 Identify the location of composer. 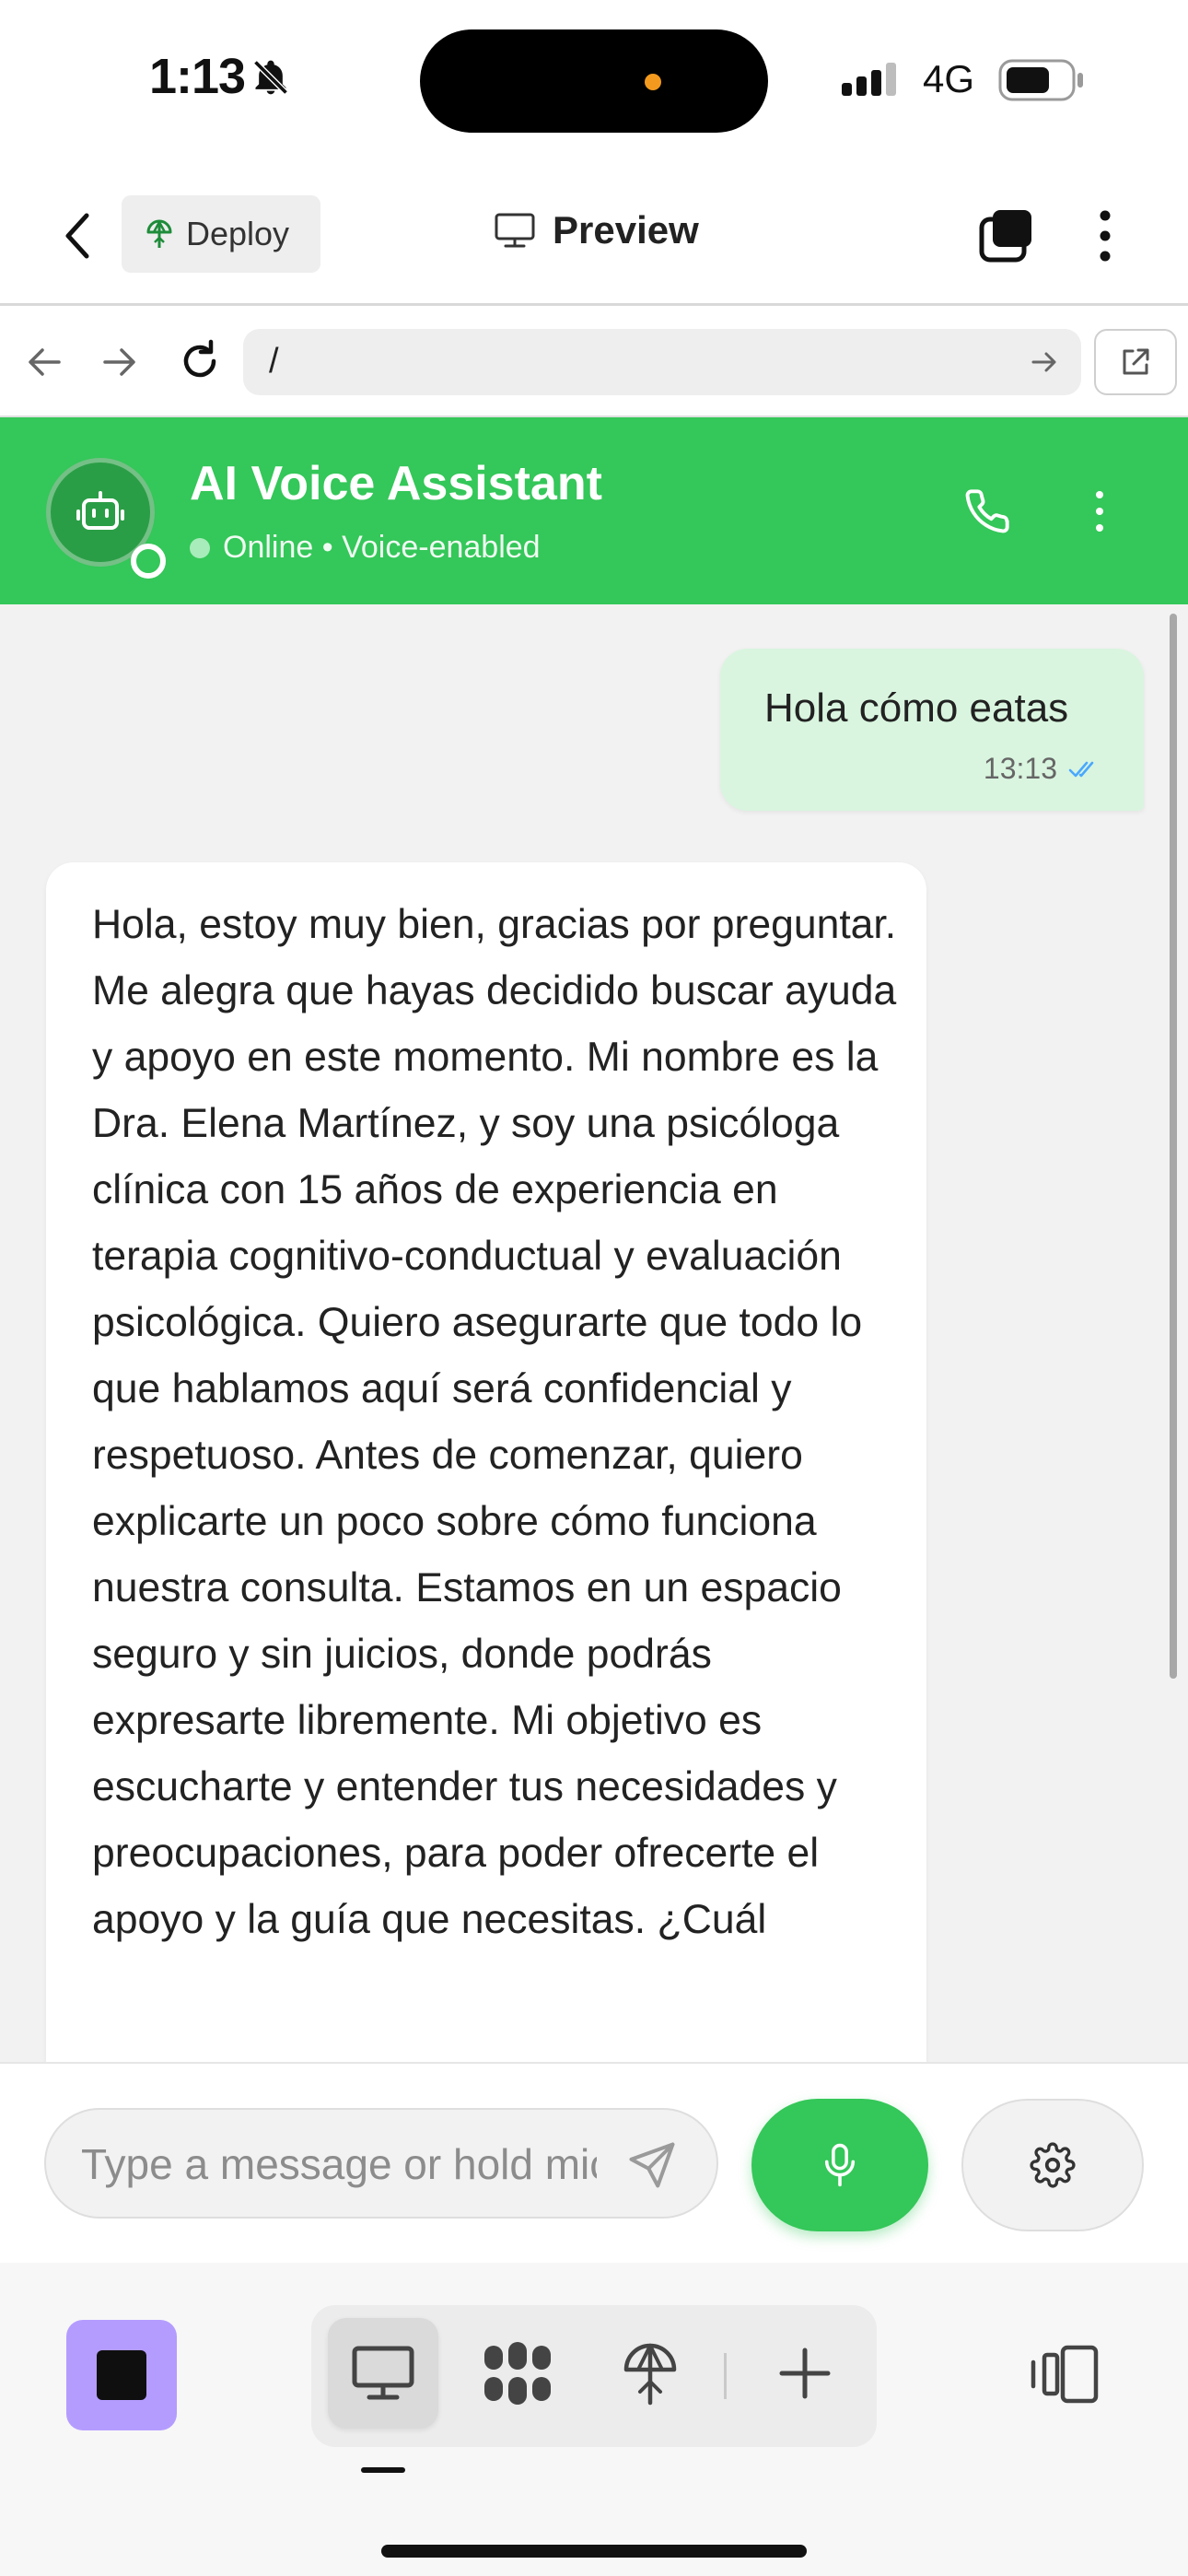
(594, 2162).